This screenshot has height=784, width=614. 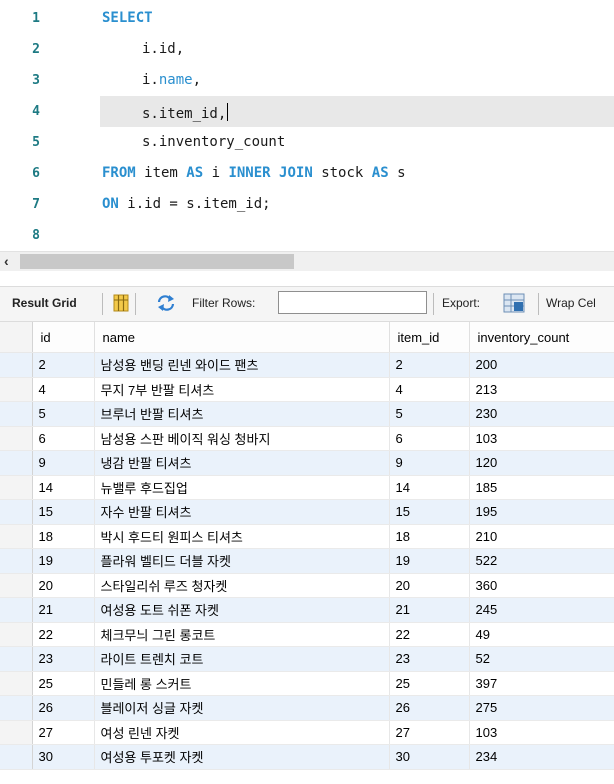 What do you see at coordinates (63, 438) in the screenshot?
I see `cell-id: 6` at bounding box center [63, 438].